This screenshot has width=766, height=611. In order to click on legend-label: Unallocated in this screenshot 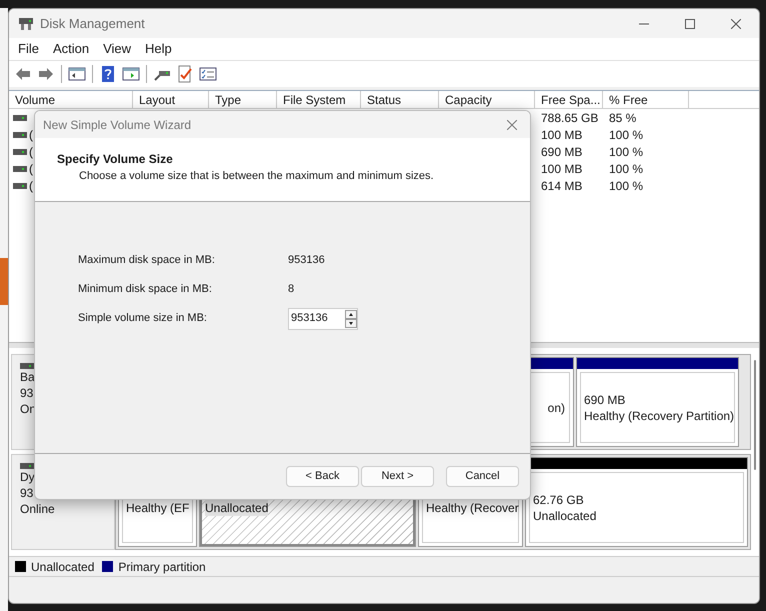, I will do `click(62, 567)`.